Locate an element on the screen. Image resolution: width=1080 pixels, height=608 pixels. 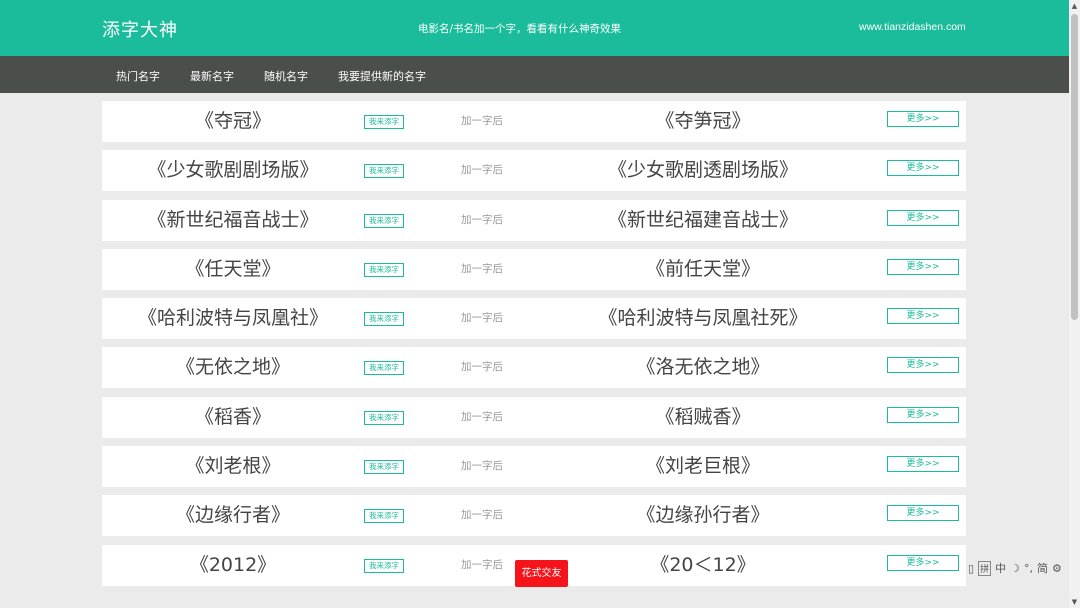
scroll-down-icon: ▼ is located at coordinates (1074, 602).